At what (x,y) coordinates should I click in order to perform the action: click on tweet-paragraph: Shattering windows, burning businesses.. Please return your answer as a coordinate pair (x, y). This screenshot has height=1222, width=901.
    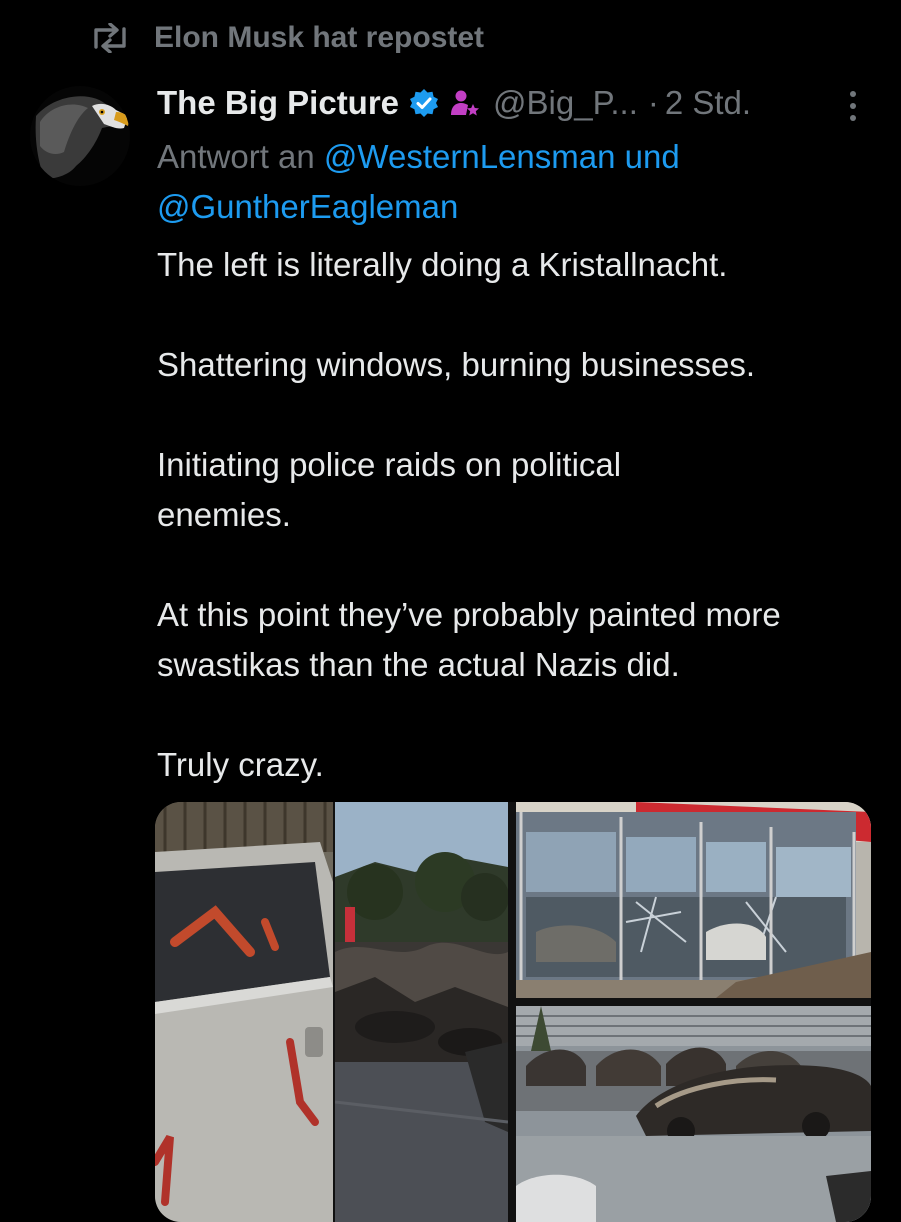
    Looking at the image, I should click on (456, 364).